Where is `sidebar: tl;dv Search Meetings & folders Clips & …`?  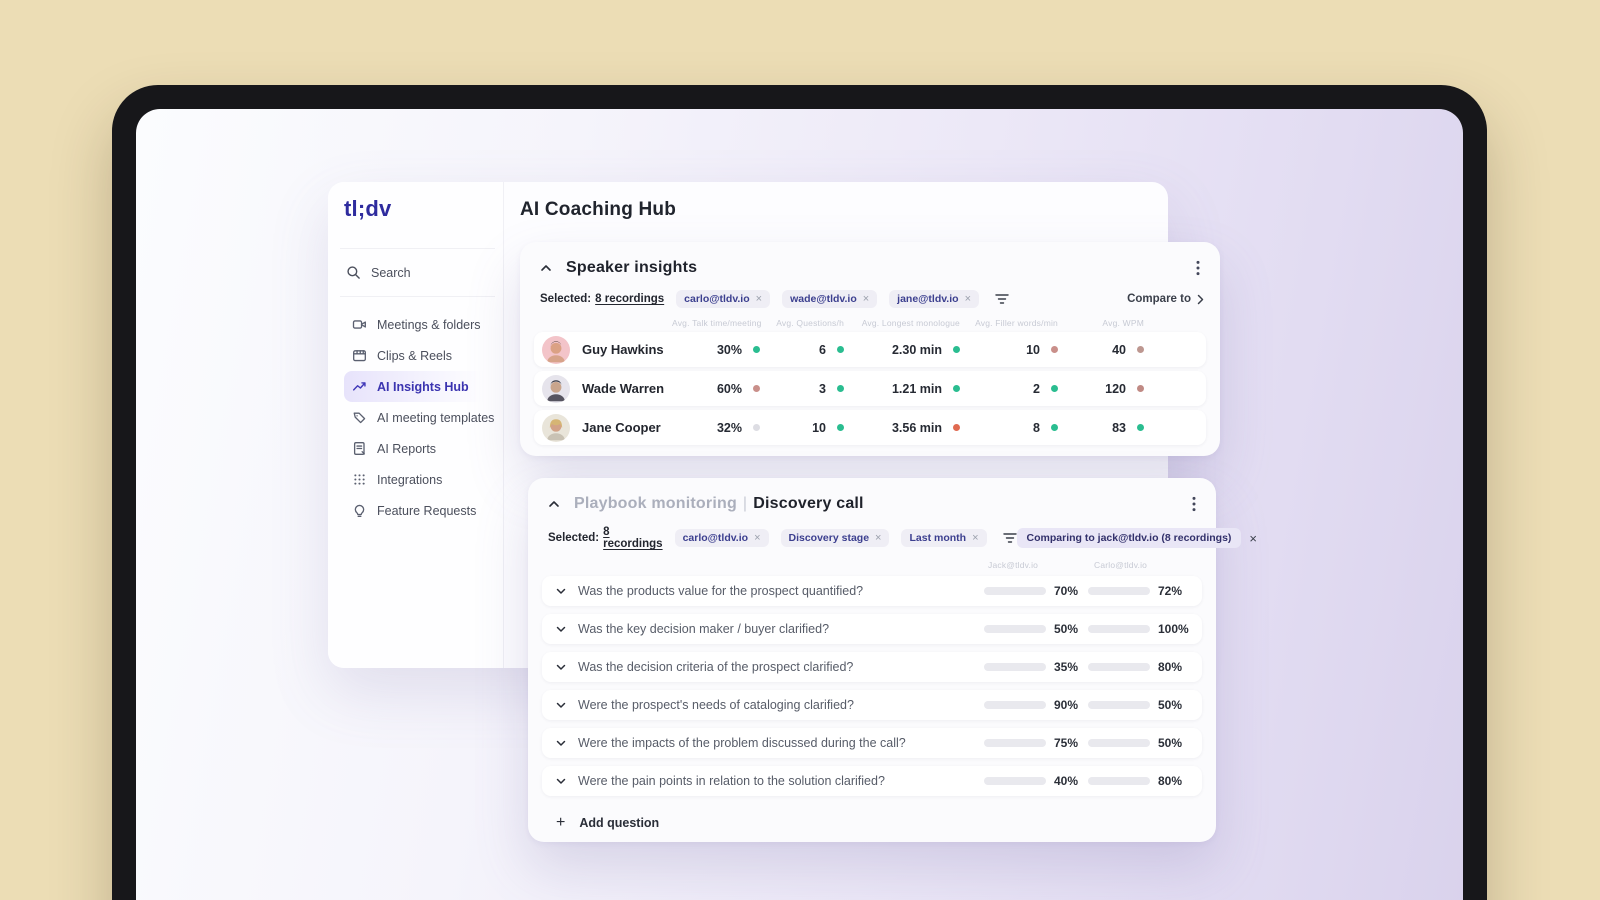 sidebar: tl;dv Search Meetings & folders Clips & … is located at coordinates (416, 425).